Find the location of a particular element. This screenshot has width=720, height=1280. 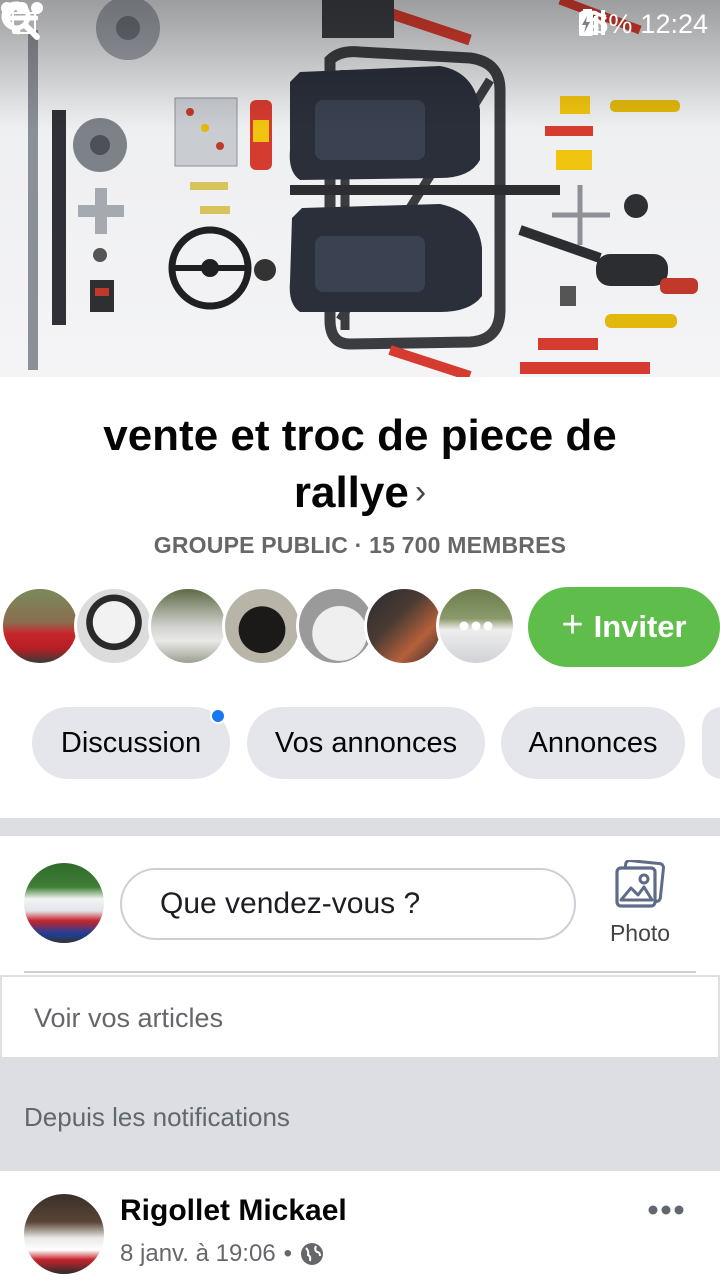

user-avatar is located at coordinates (64, 903).